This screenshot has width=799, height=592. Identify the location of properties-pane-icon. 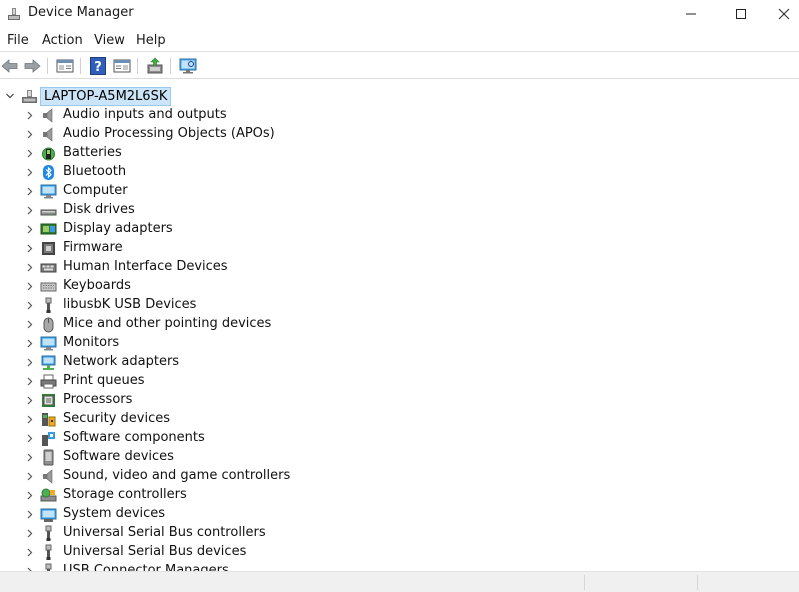
(65, 66).